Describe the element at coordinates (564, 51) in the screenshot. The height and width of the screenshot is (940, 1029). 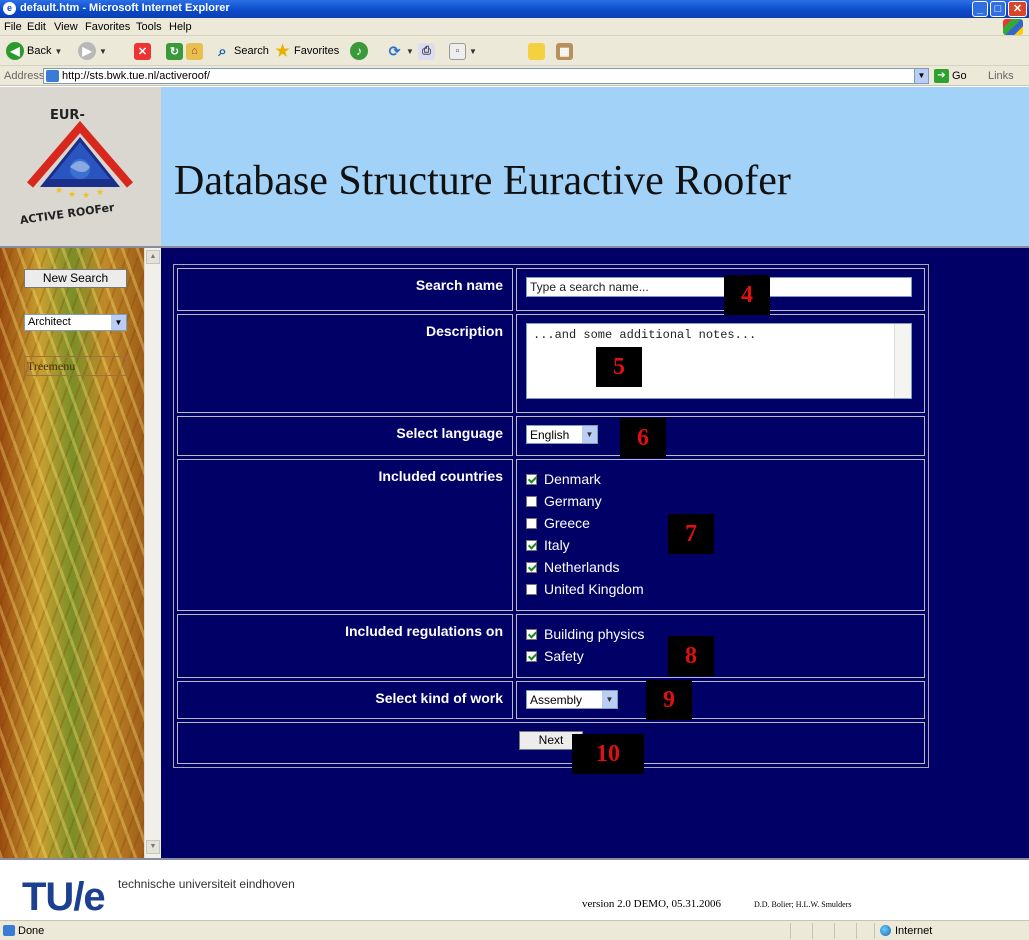
I see `research-button: ▦` at that location.